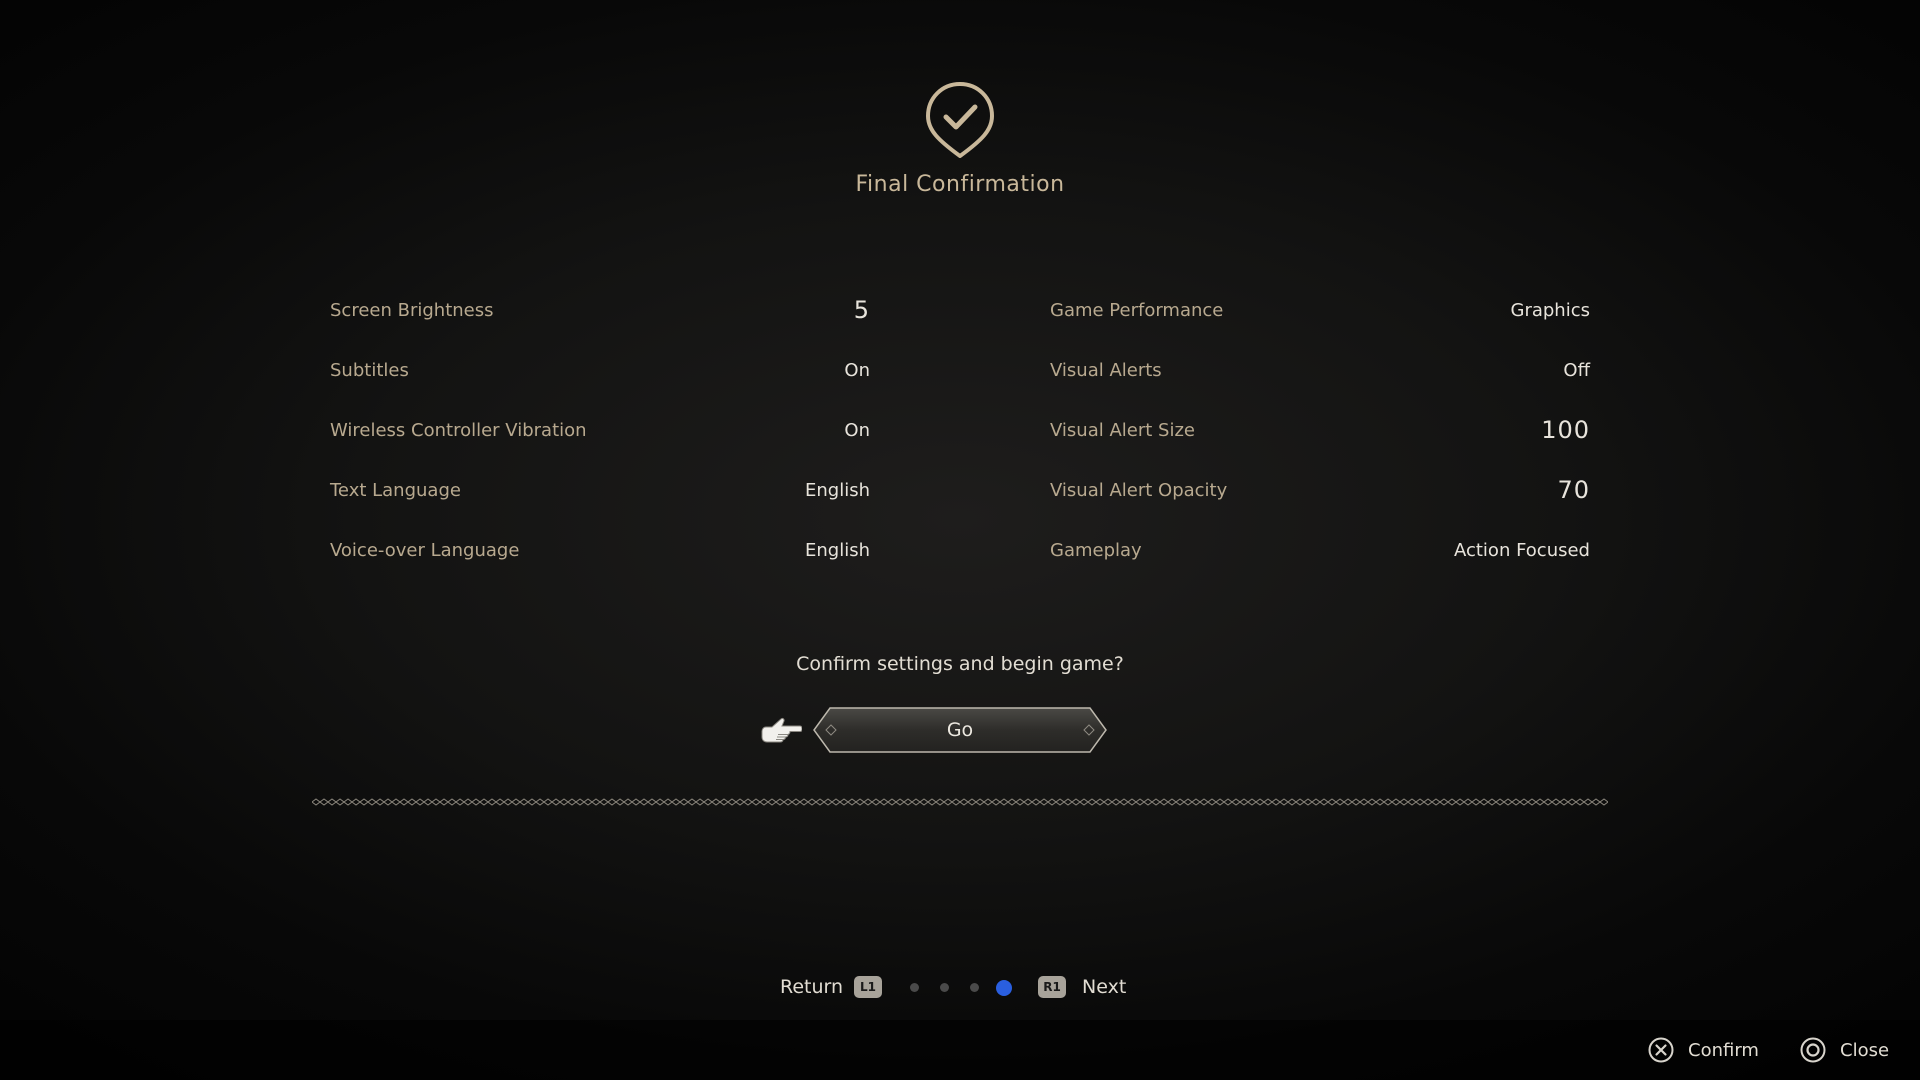 The image size is (1920, 1080). What do you see at coordinates (960, 120) in the screenshot?
I see `check-shield-icon` at bounding box center [960, 120].